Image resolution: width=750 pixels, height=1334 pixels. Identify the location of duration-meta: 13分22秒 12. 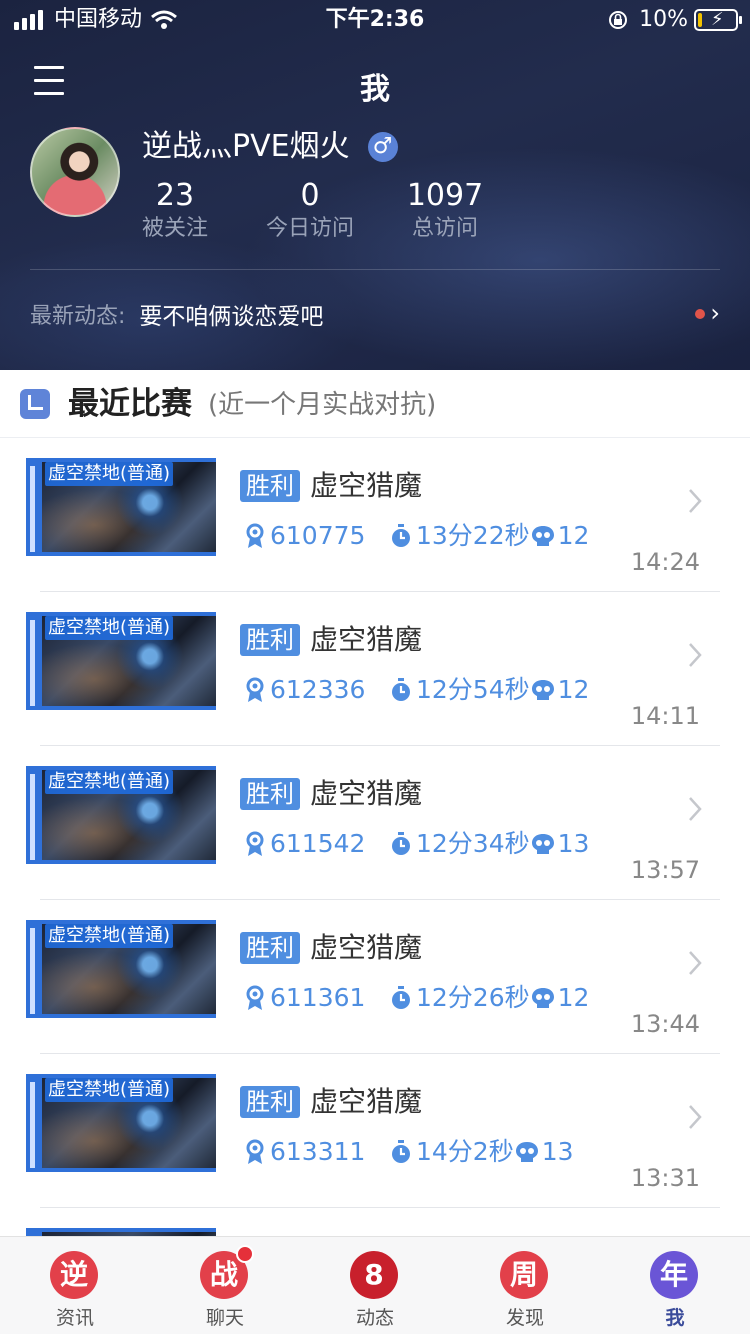
(489, 536).